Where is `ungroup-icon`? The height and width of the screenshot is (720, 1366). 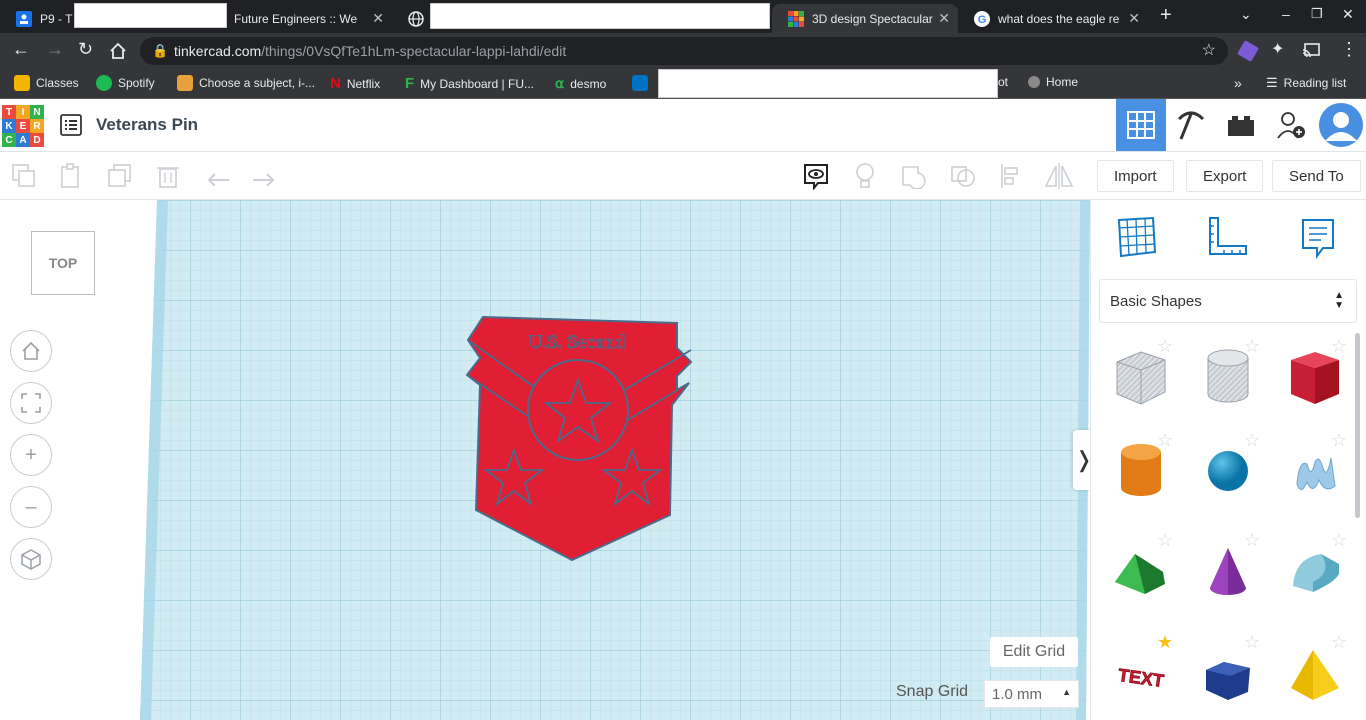 ungroup-icon is located at coordinates (963, 176).